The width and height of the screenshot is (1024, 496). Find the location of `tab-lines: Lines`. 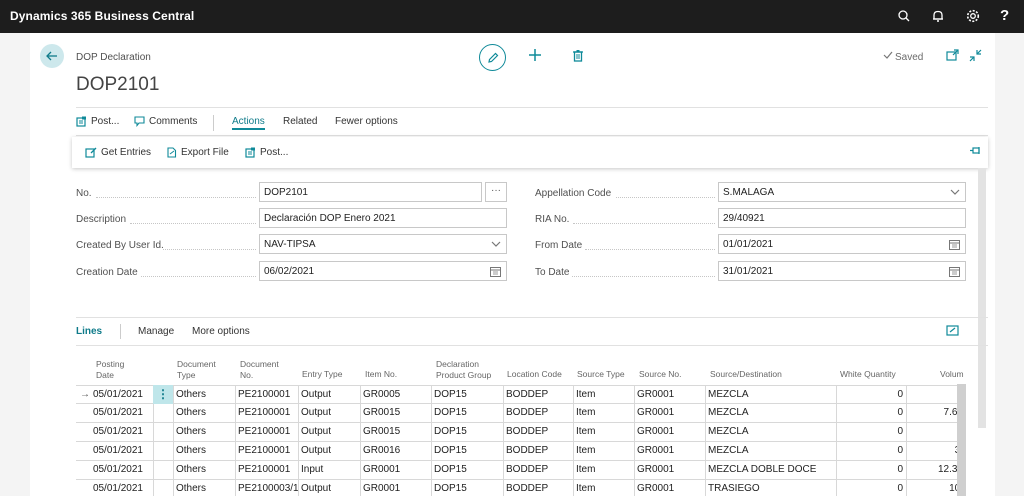

tab-lines: Lines is located at coordinates (89, 331).